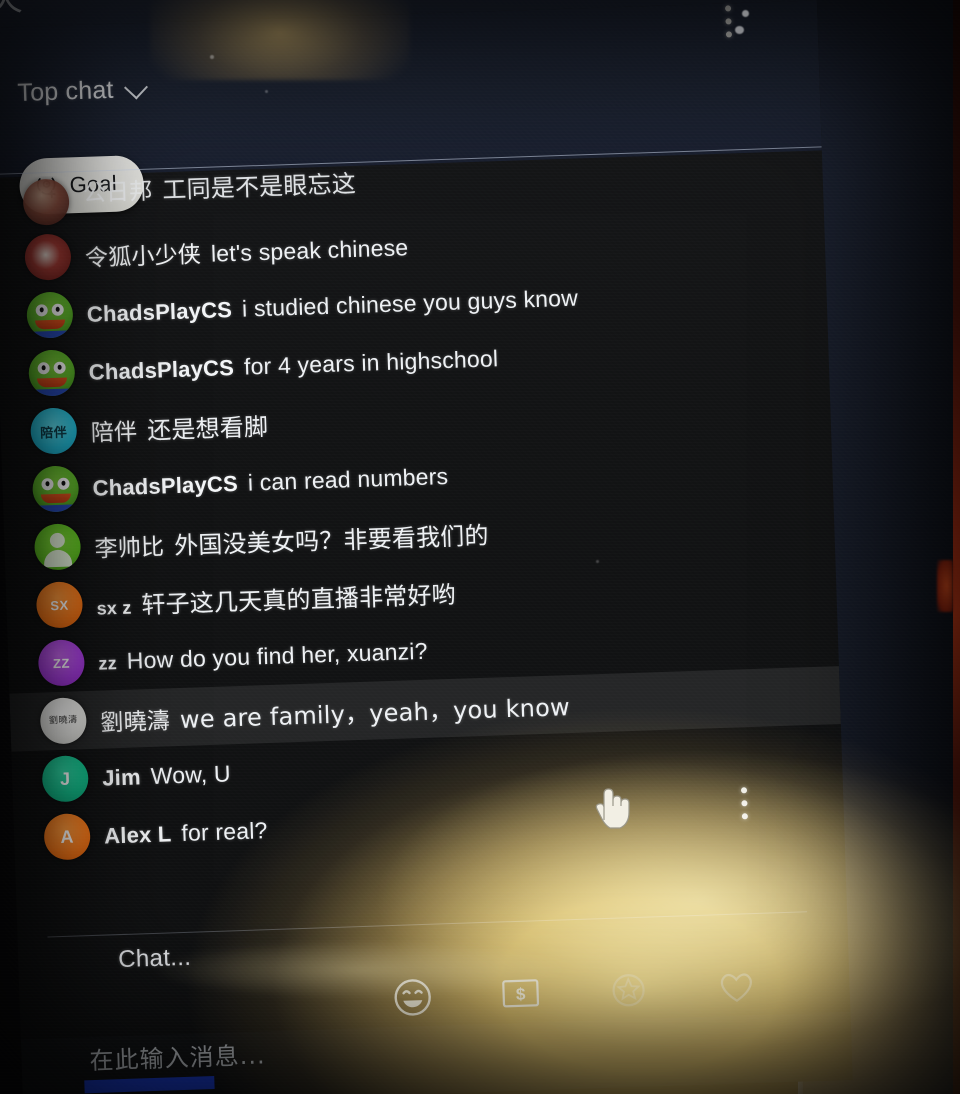  What do you see at coordinates (61, 663) in the screenshot?
I see `avatar: ZZ` at bounding box center [61, 663].